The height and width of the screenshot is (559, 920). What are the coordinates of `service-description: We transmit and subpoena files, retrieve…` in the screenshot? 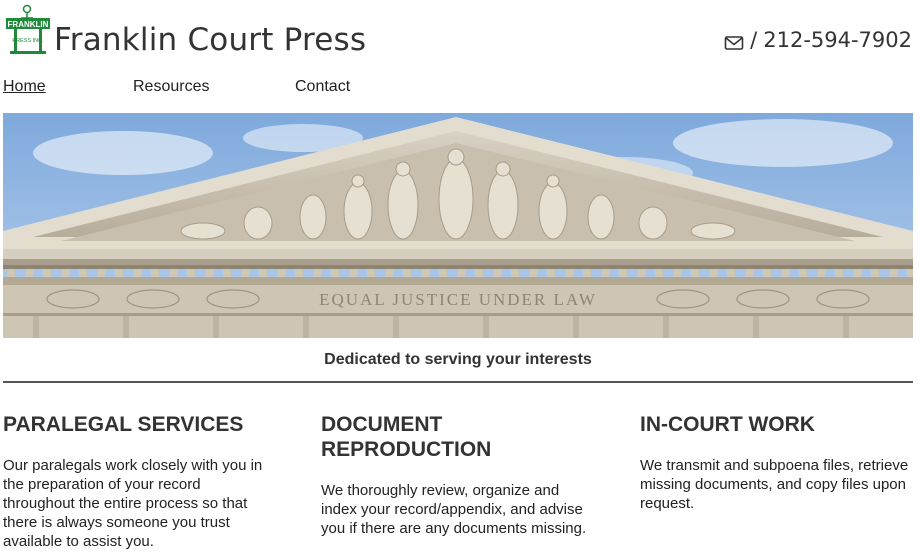 It's located at (774, 484).